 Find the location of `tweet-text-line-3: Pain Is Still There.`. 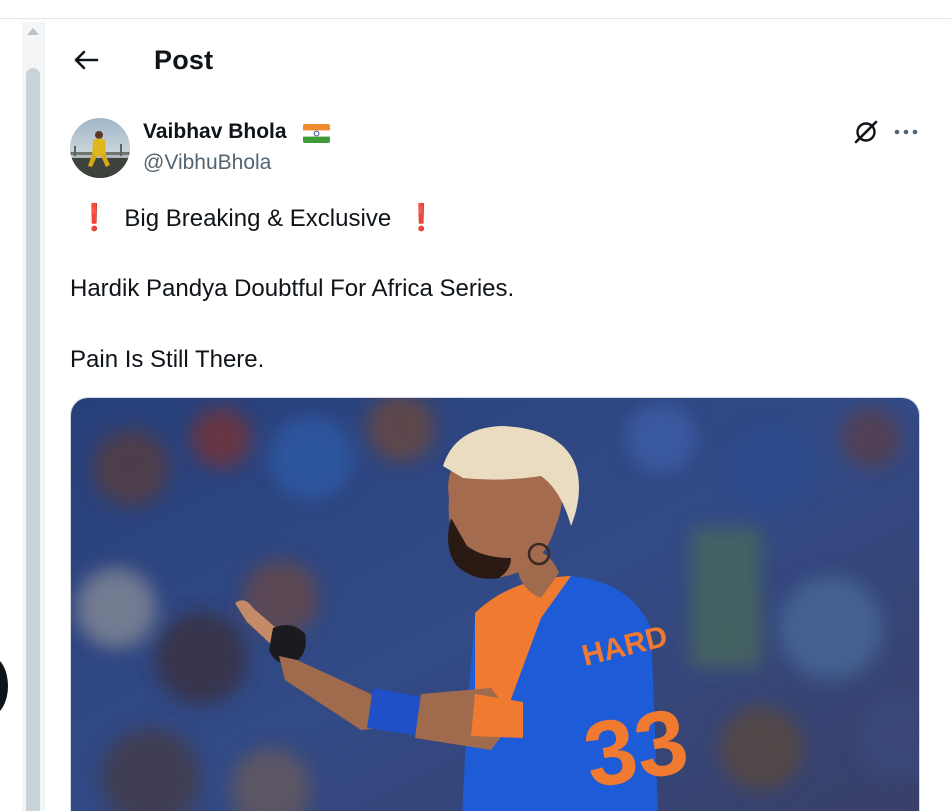

tweet-text-line-3: Pain Is Still There. is located at coordinates (167, 359).